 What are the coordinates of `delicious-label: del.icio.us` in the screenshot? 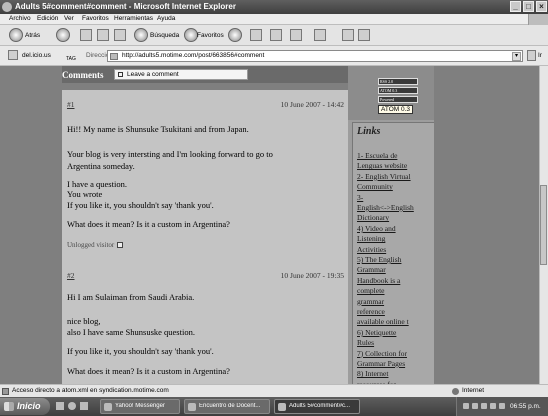 It's located at (36, 55).